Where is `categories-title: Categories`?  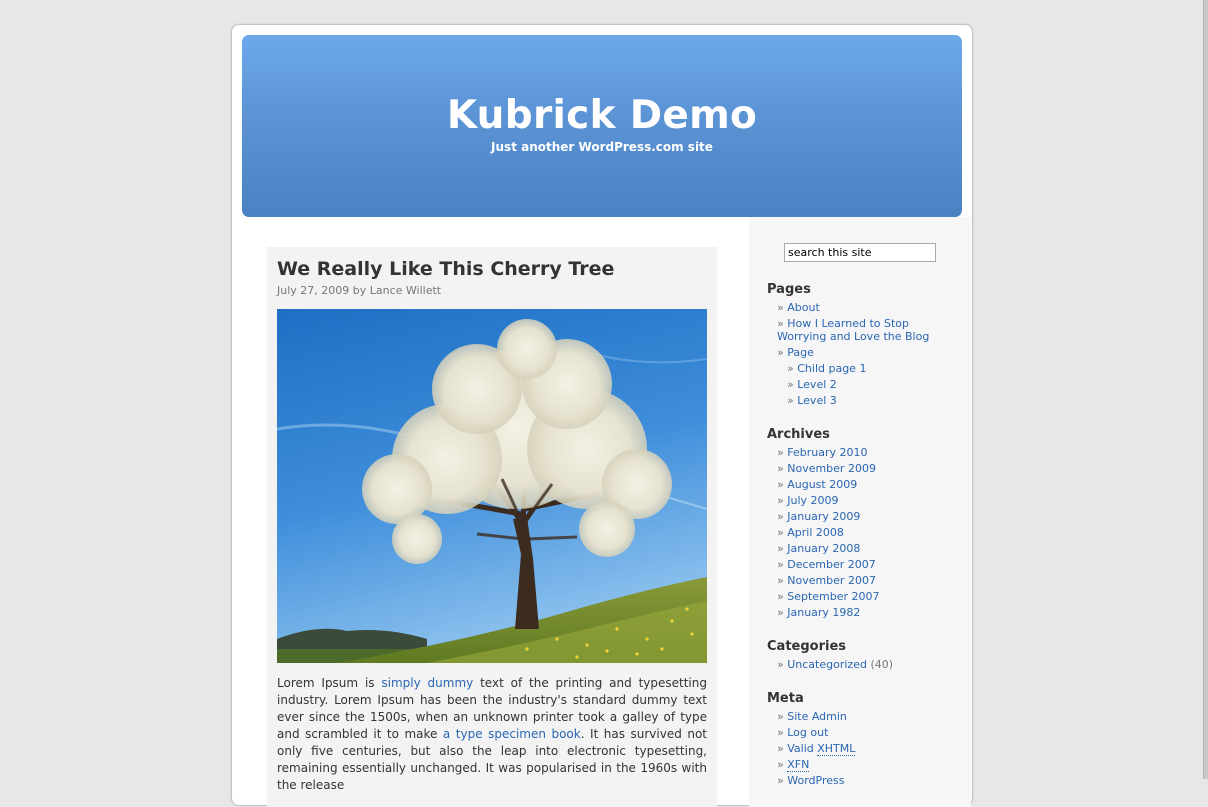
categories-title: Categories is located at coordinates (807, 646).